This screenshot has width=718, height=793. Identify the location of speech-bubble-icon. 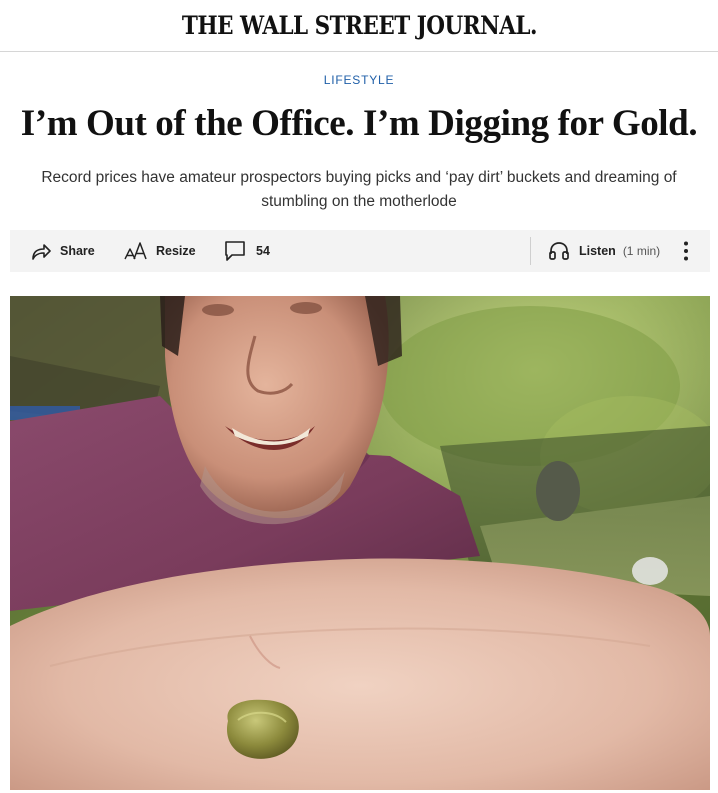
(235, 251).